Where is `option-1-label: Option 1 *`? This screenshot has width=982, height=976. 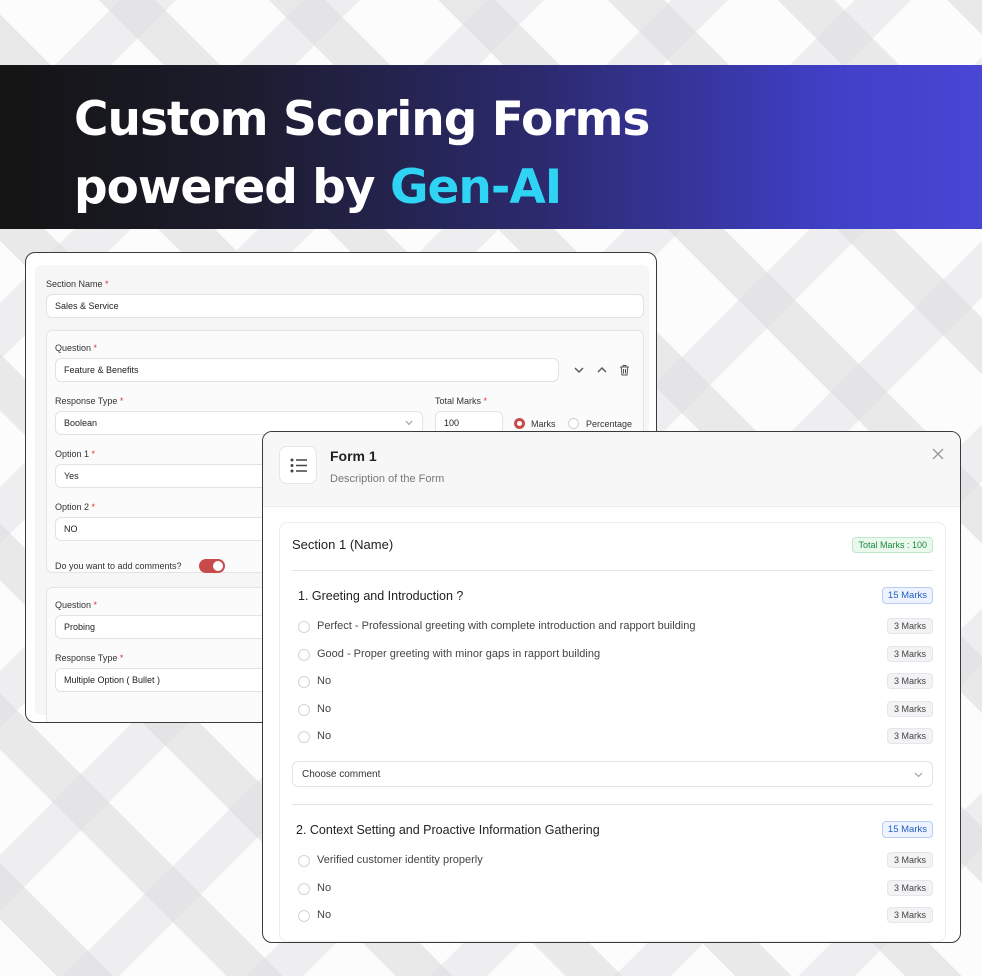 option-1-label: Option 1 * is located at coordinates (75, 454).